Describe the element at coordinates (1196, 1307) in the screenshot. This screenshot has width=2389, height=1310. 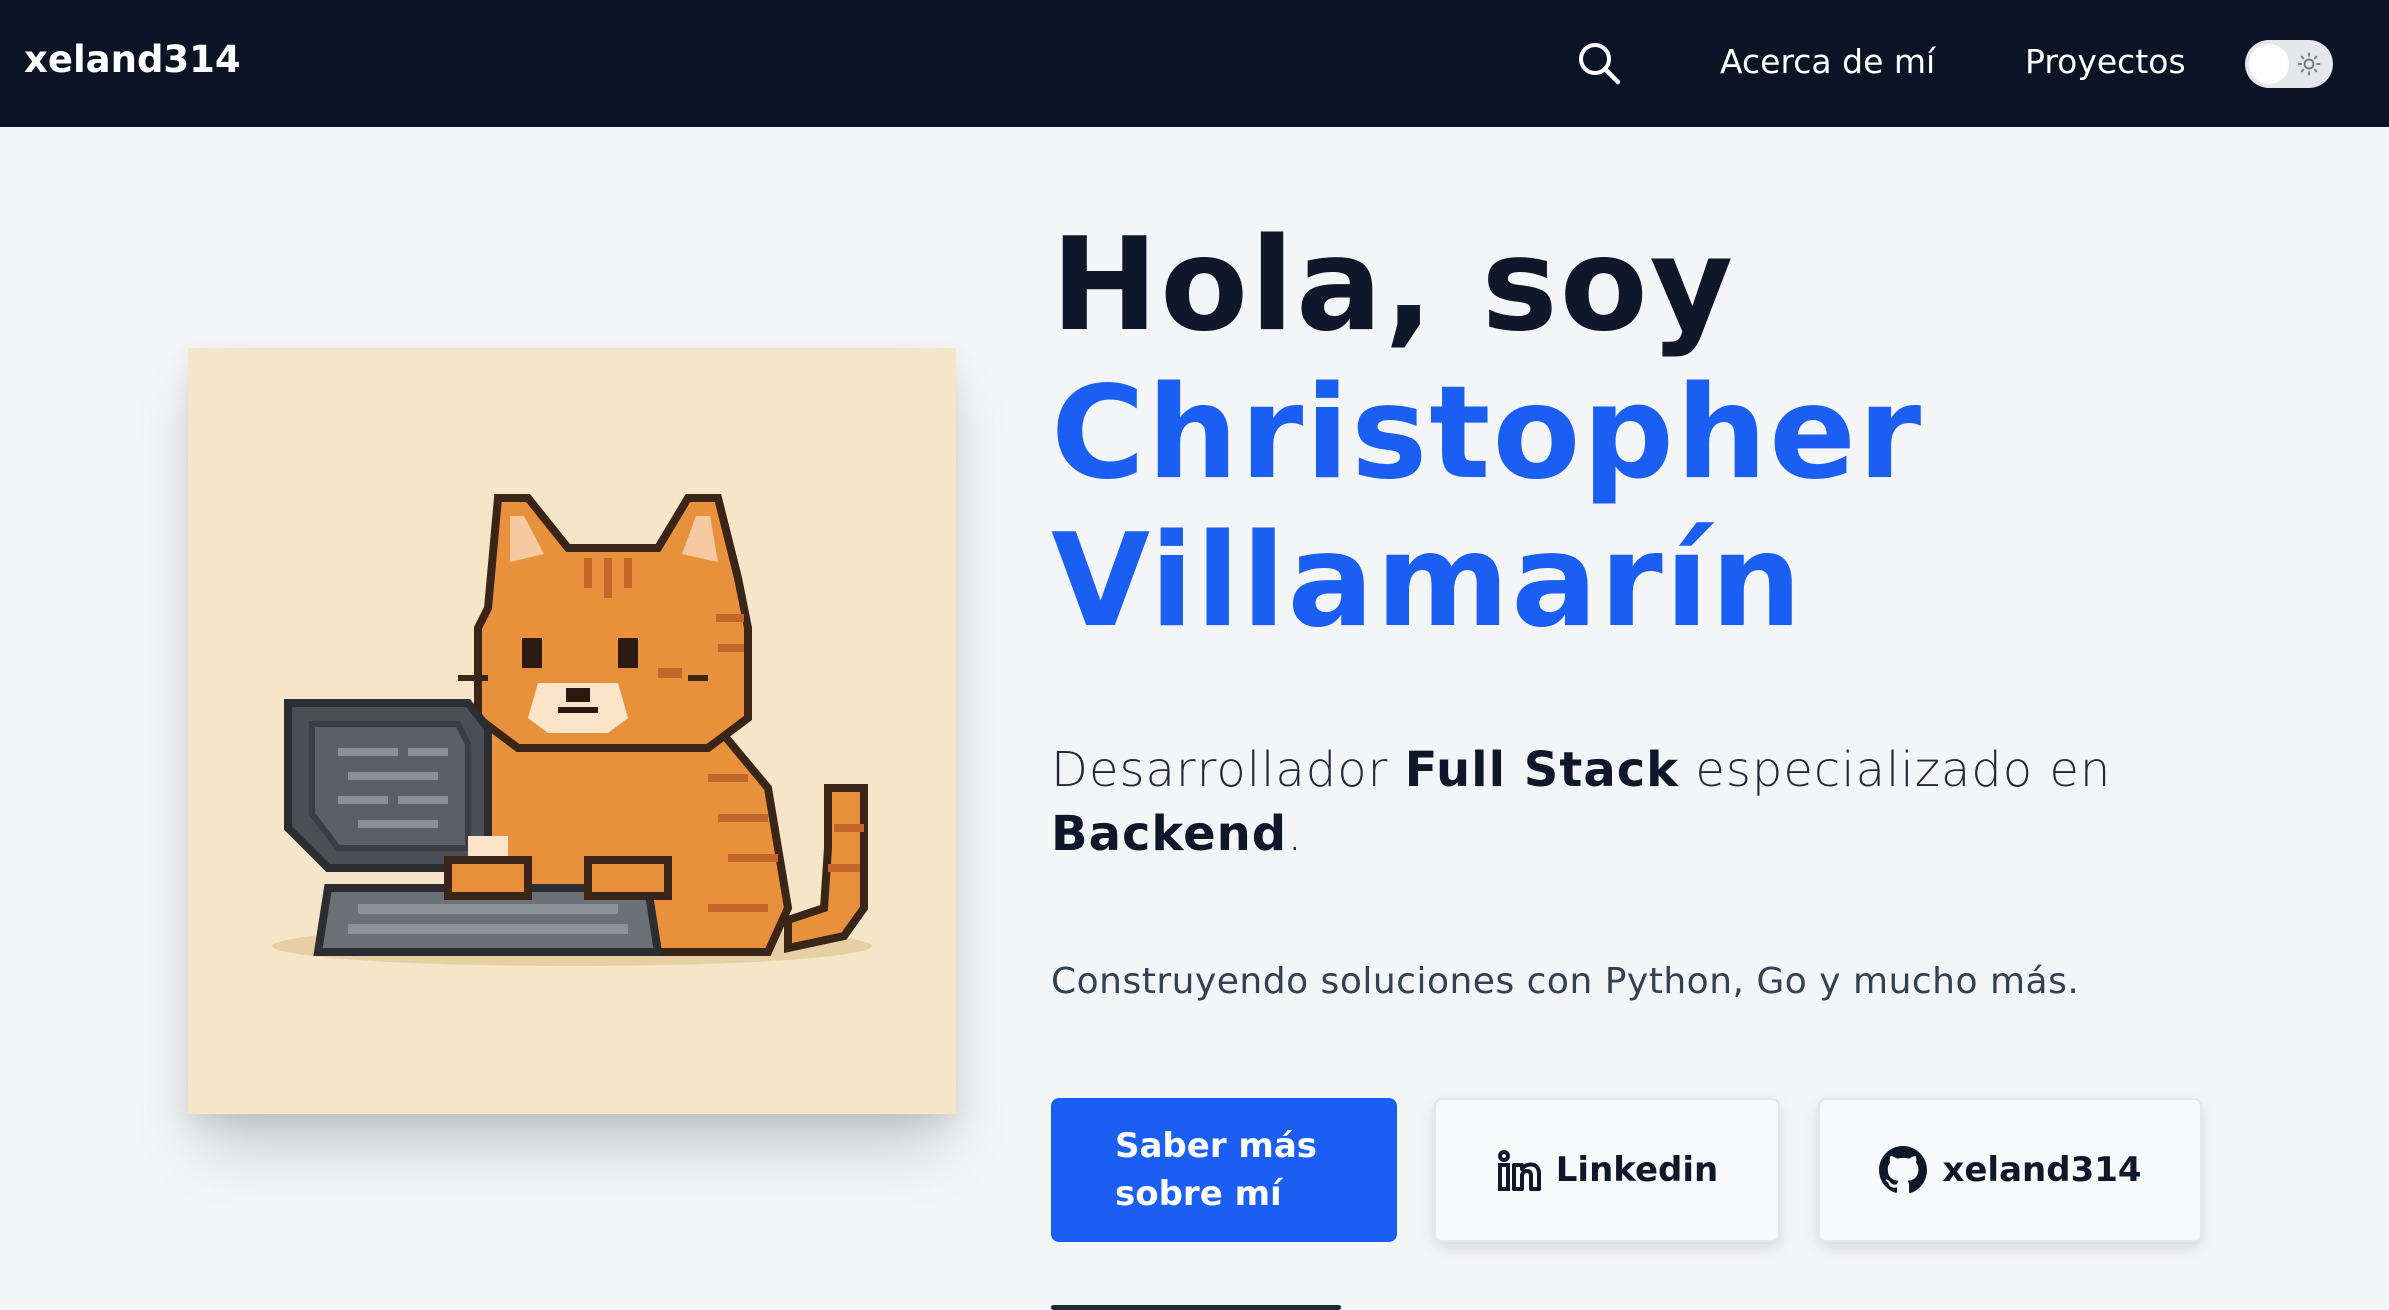
I see `section-divider` at that location.